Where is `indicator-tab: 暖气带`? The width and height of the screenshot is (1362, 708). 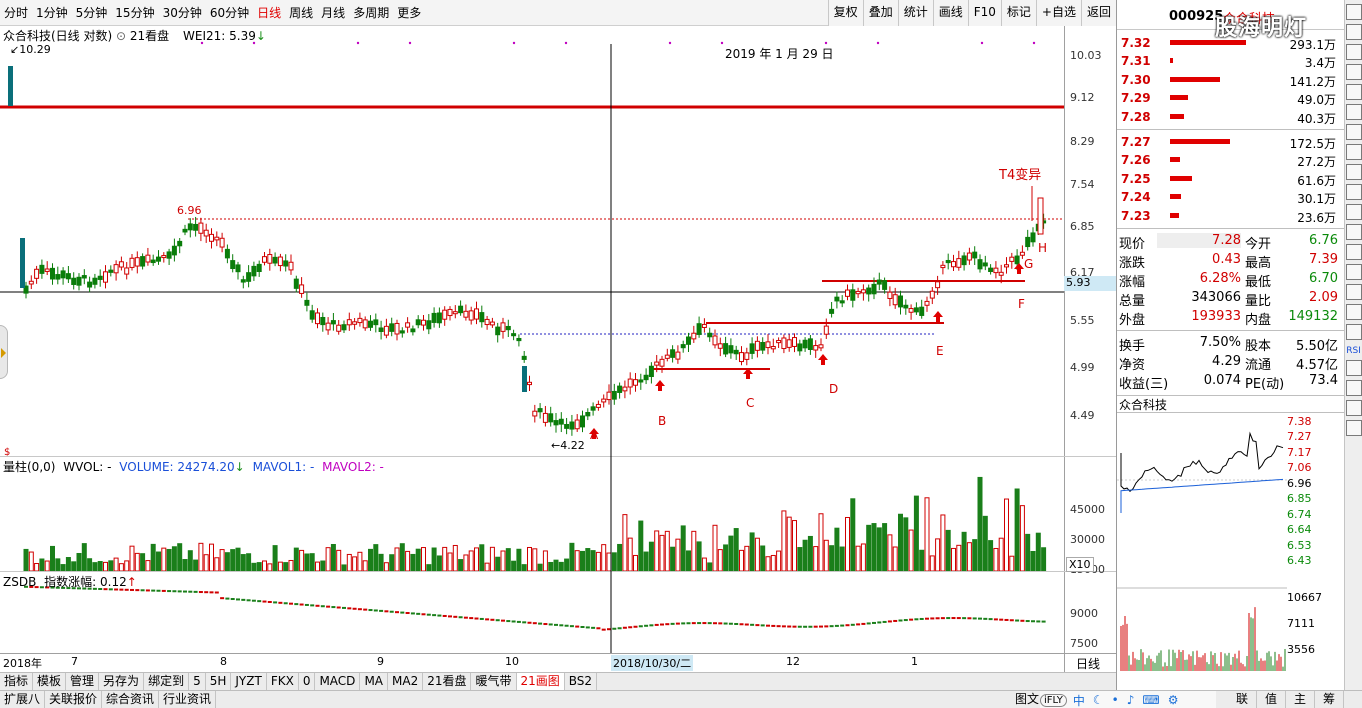
indicator-tab: 暖气带 is located at coordinates (494, 681).